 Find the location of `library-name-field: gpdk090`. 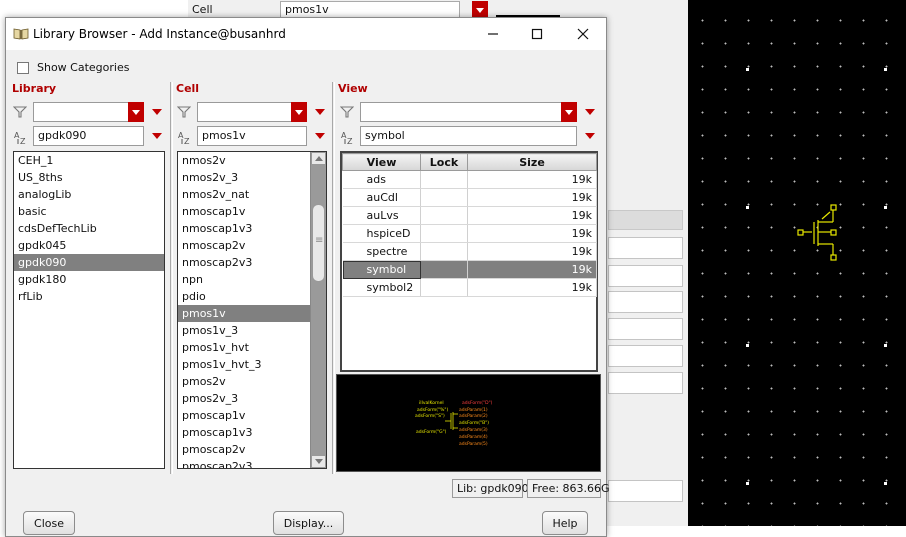

library-name-field: gpdk090 is located at coordinates (88, 136).